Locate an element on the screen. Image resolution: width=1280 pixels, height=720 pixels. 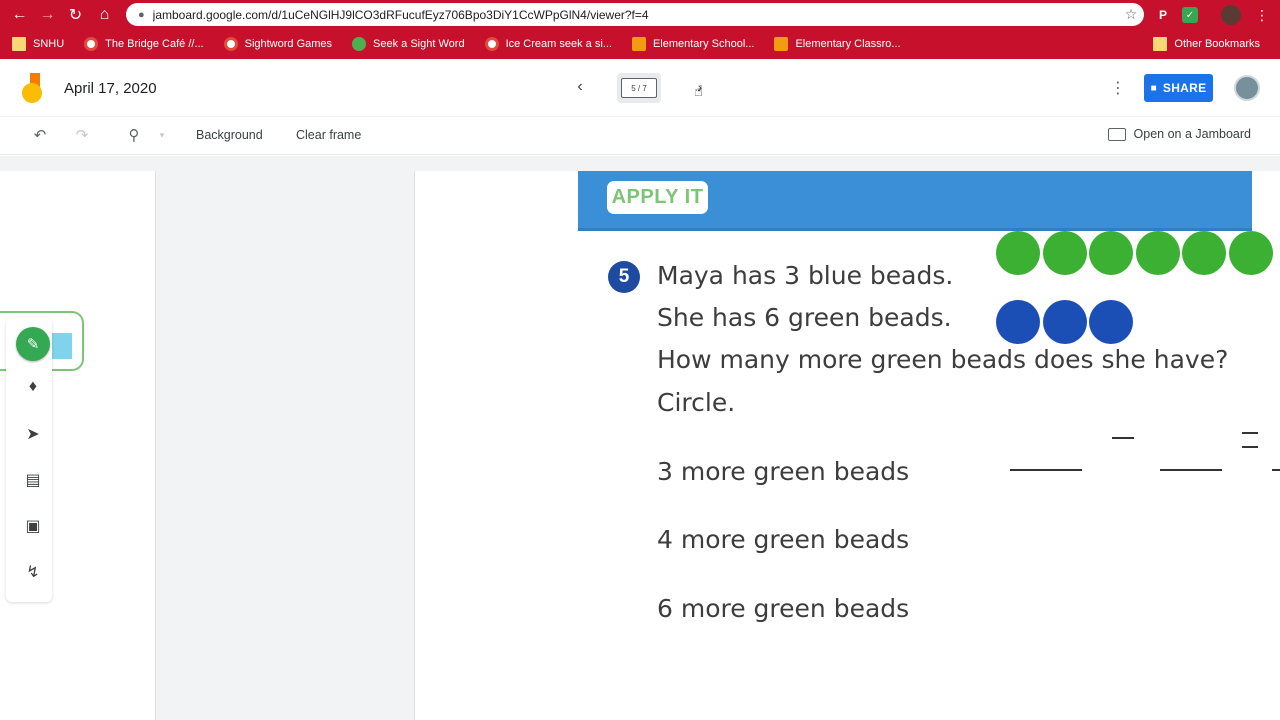
undo-icon: ↶ is located at coordinates (40, 136).